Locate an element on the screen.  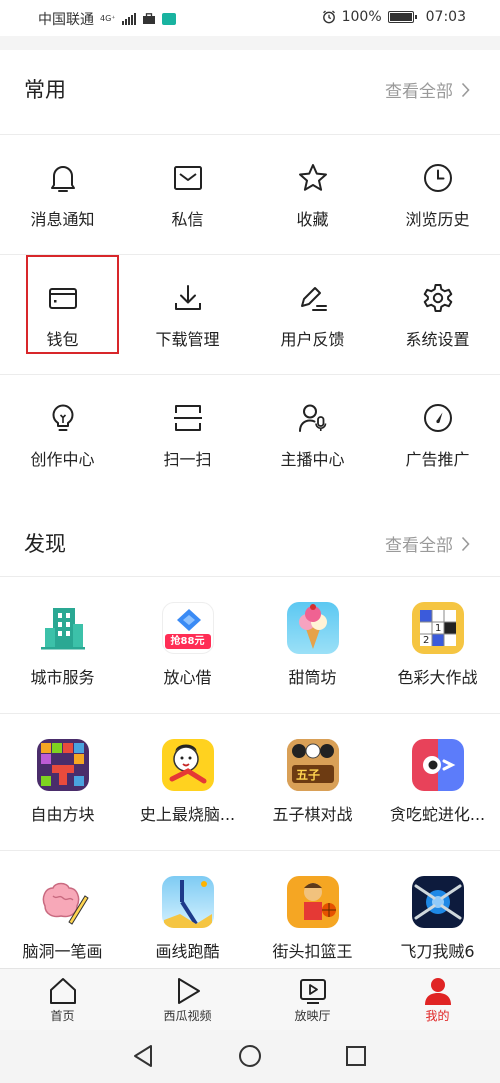
discover-see-all-link: 查看全部 is located at coordinates (427, 543).